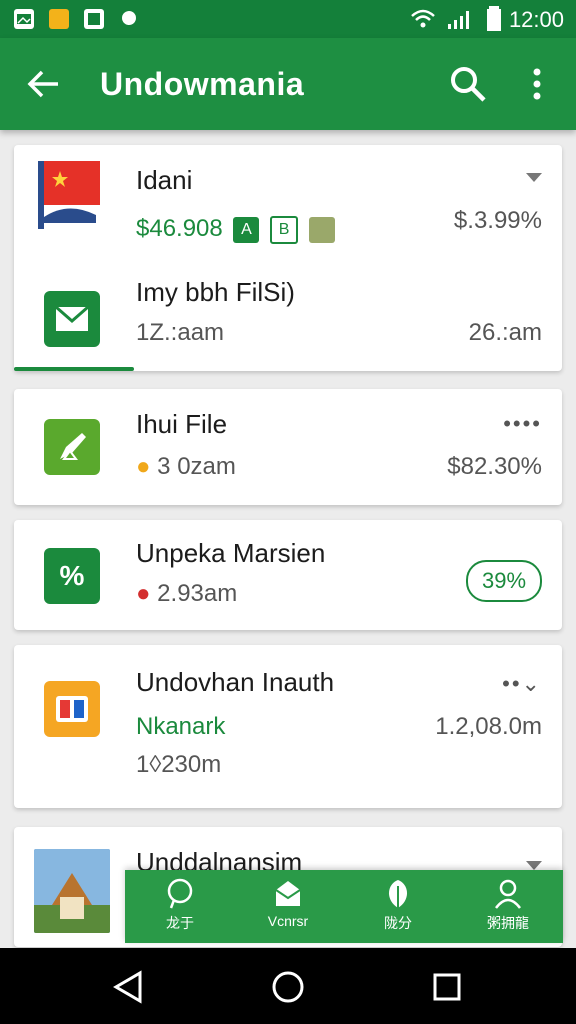  What do you see at coordinates (488, 726) in the screenshot?
I see `item-value: 1.2,08.0m` at bounding box center [488, 726].